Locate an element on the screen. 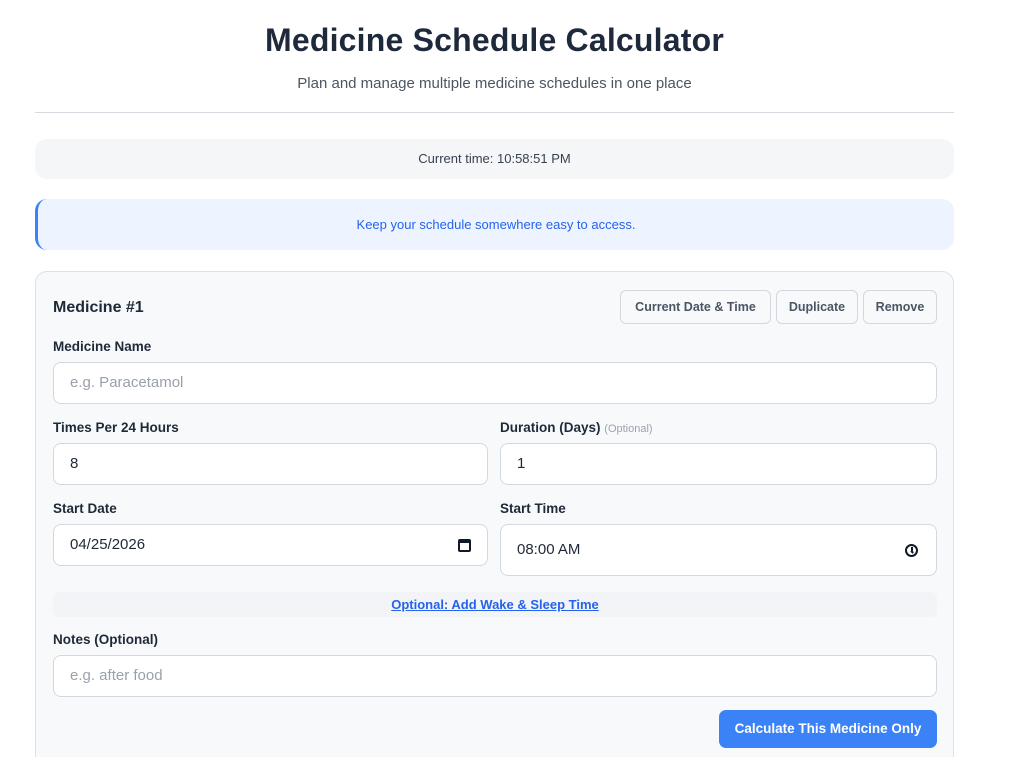  notes-label: Notes (Optional) is located at coordinates (105, 639).